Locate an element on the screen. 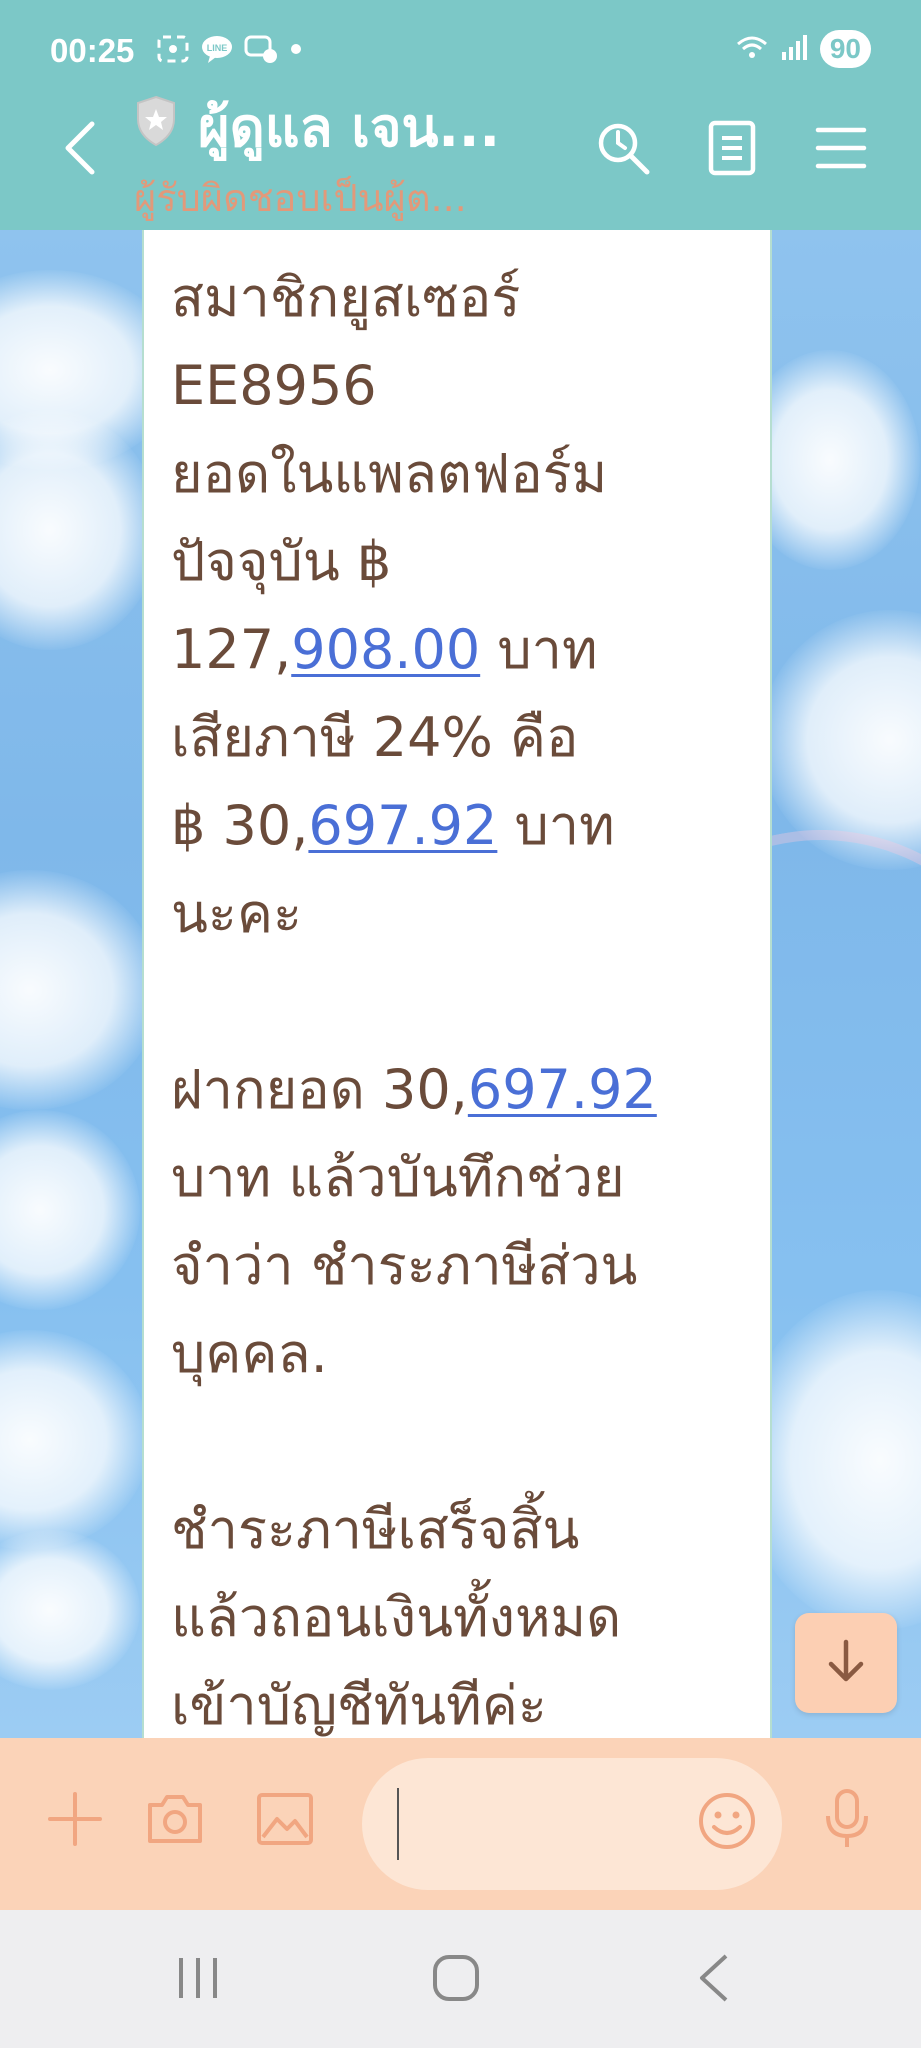 The image size is (921, 2048). message-line: ฝากยอด 30,697.92 is located at coordinates (463, 1090).